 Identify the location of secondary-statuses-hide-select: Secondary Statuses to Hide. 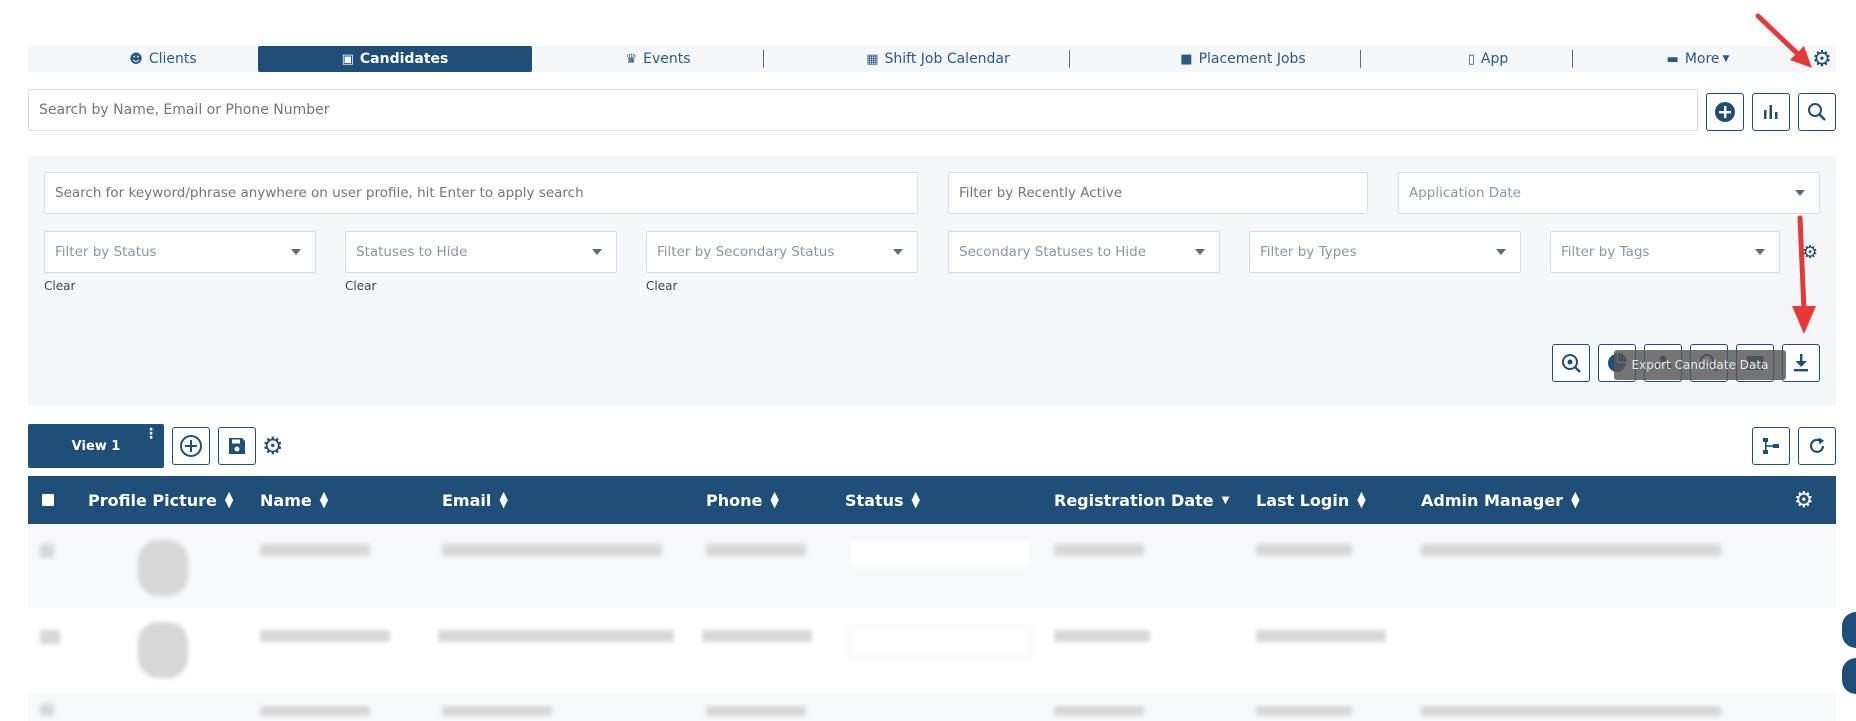
(1084, 252).